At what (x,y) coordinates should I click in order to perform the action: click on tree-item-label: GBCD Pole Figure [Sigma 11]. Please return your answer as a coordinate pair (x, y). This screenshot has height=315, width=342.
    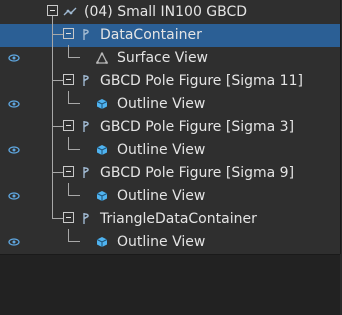
    Looking at the image, I should click on (201, 81).